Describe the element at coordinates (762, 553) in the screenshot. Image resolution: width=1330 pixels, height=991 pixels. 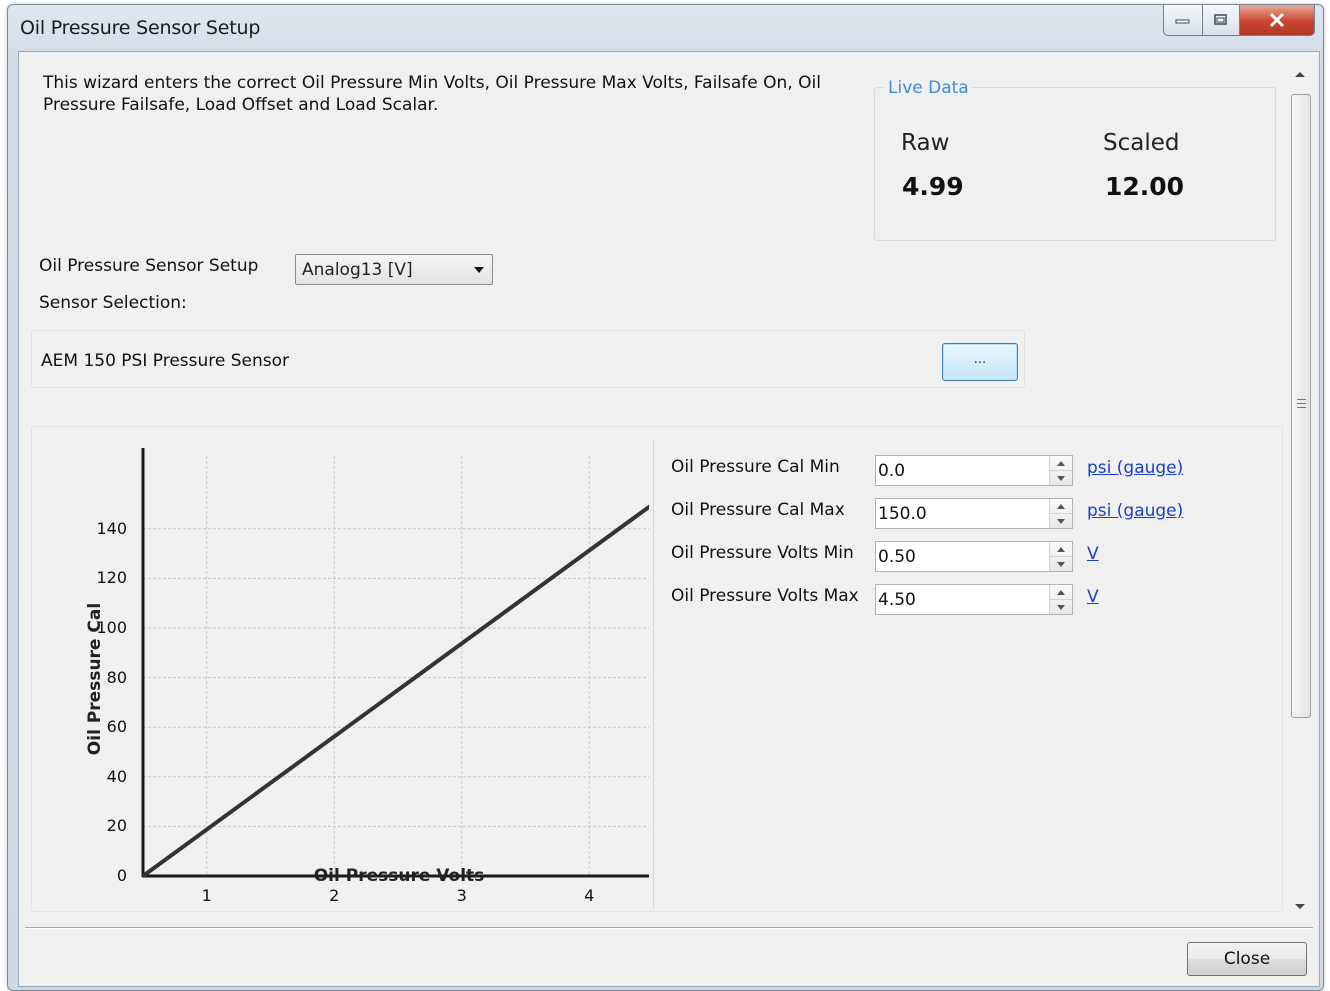
I see `volts-min-label: Oil Pressure Volts Min` at that location.